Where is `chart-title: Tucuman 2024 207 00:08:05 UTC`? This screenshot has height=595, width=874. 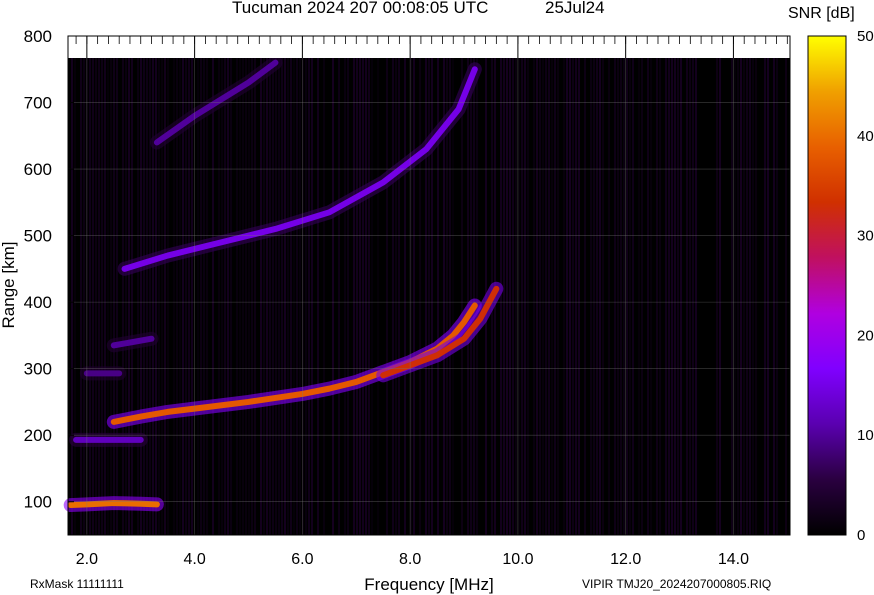 chart-title: Tucuman 2024 207 00:08:05 UTC is located at coordinates (360, 8).